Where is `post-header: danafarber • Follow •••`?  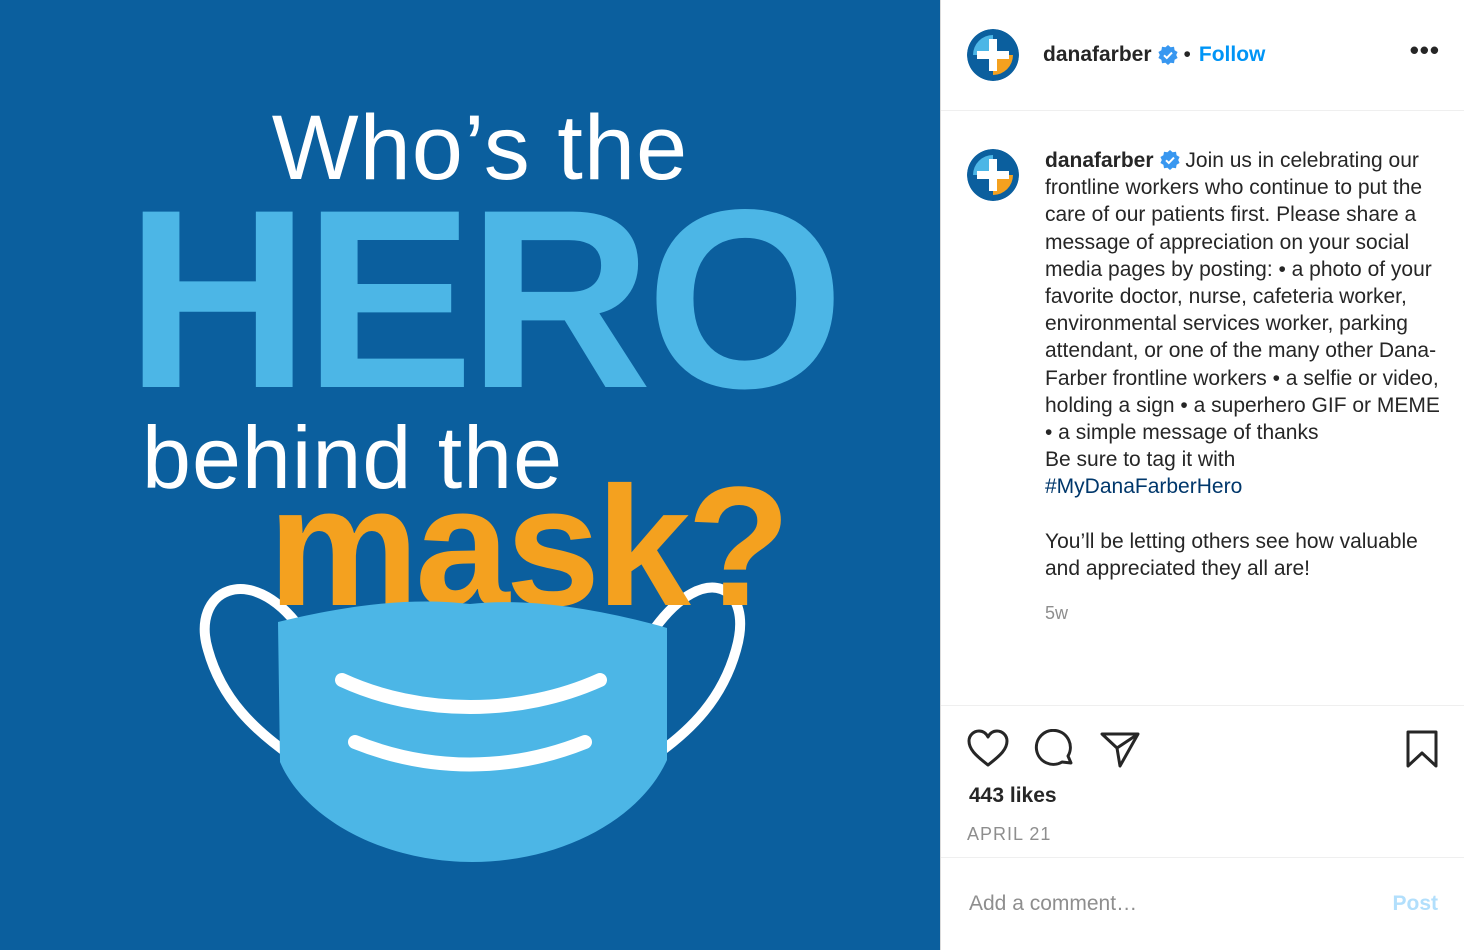 post-header: danafarber • Follow ••• is located at coordinates (1202, 55).